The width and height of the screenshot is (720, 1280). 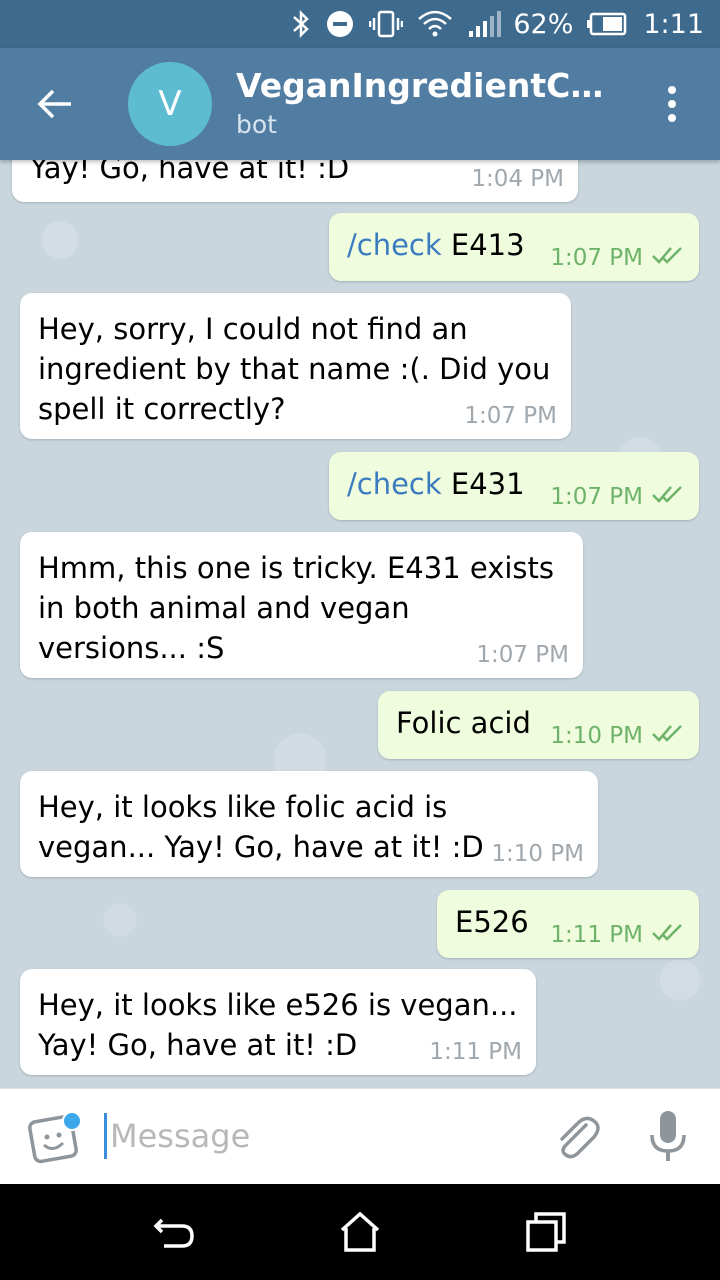 I want to click on message-incoming: Yay! Go, have at it! :D 1:04 PM, so click(x=295, y=181).